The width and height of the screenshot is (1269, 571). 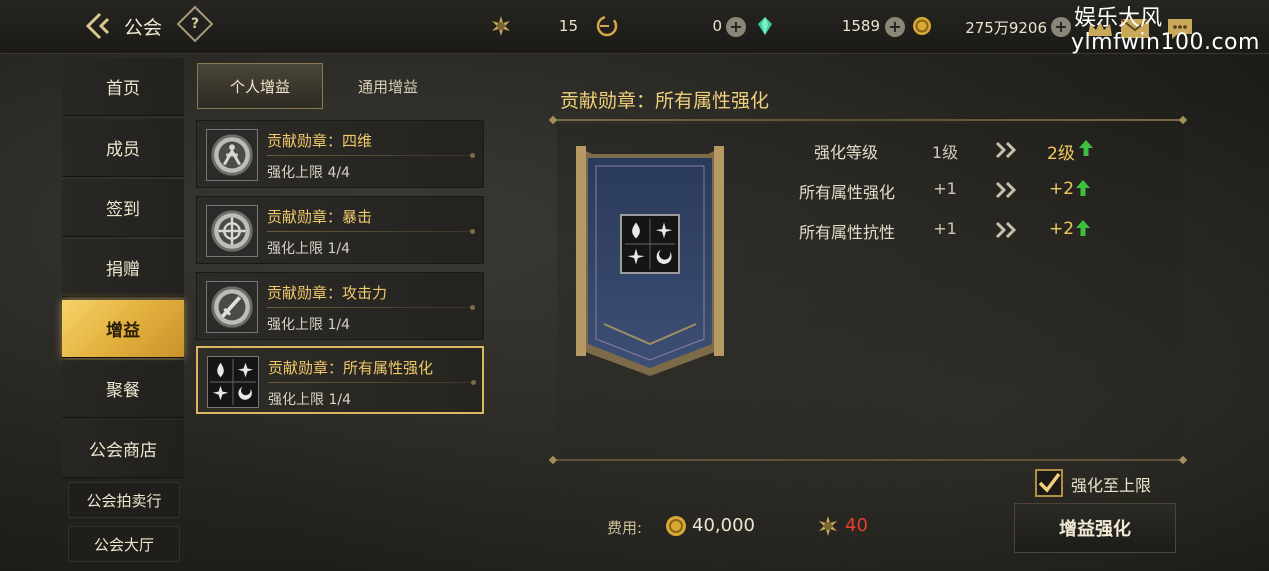 I want to click on buff-name: 贡献勋章：四维, so click(x=320, y=141).